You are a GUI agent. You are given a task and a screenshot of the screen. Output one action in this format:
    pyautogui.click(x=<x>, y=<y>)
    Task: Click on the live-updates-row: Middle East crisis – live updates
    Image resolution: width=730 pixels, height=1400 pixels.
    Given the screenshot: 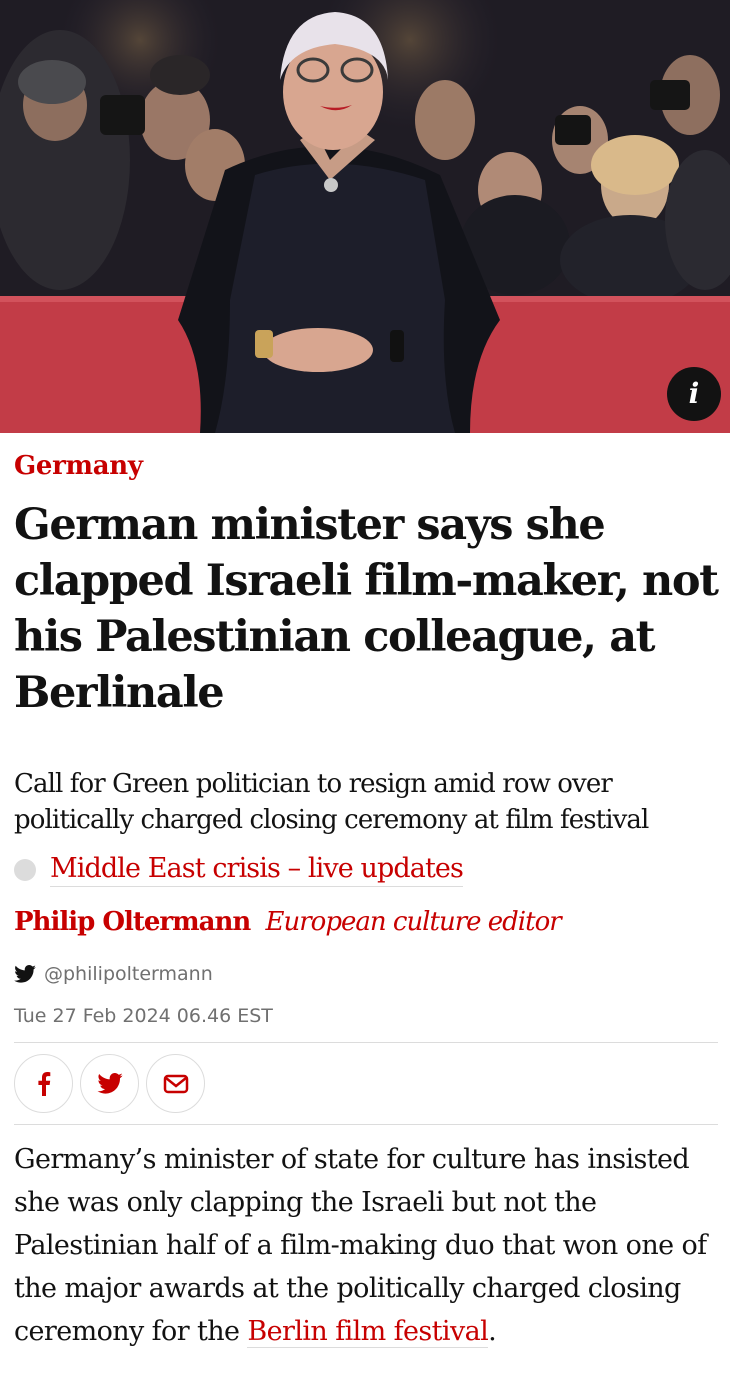 What is the action you would take?
    pyautogui.click(x=239, y=870)
    